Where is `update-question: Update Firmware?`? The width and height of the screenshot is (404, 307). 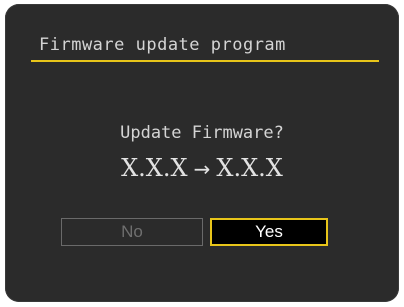 update-question: Update Firmware? is located at coordinates (202, 133).